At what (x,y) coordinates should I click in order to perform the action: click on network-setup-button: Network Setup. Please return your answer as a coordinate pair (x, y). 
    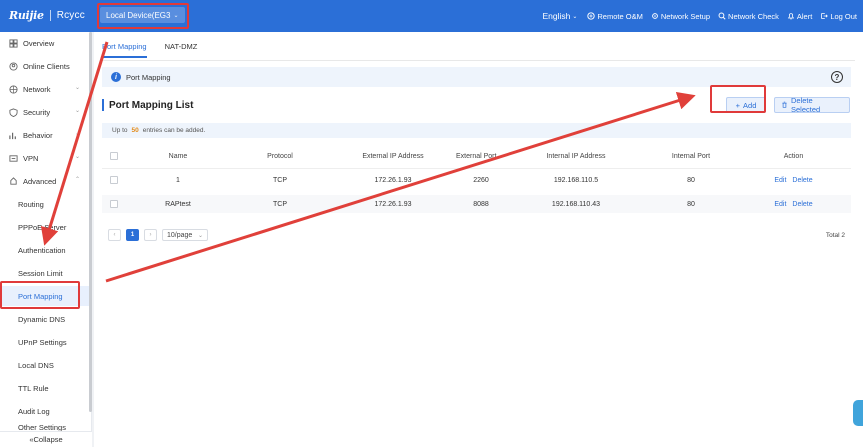
    Looking at the image, I should click on (680, 16).